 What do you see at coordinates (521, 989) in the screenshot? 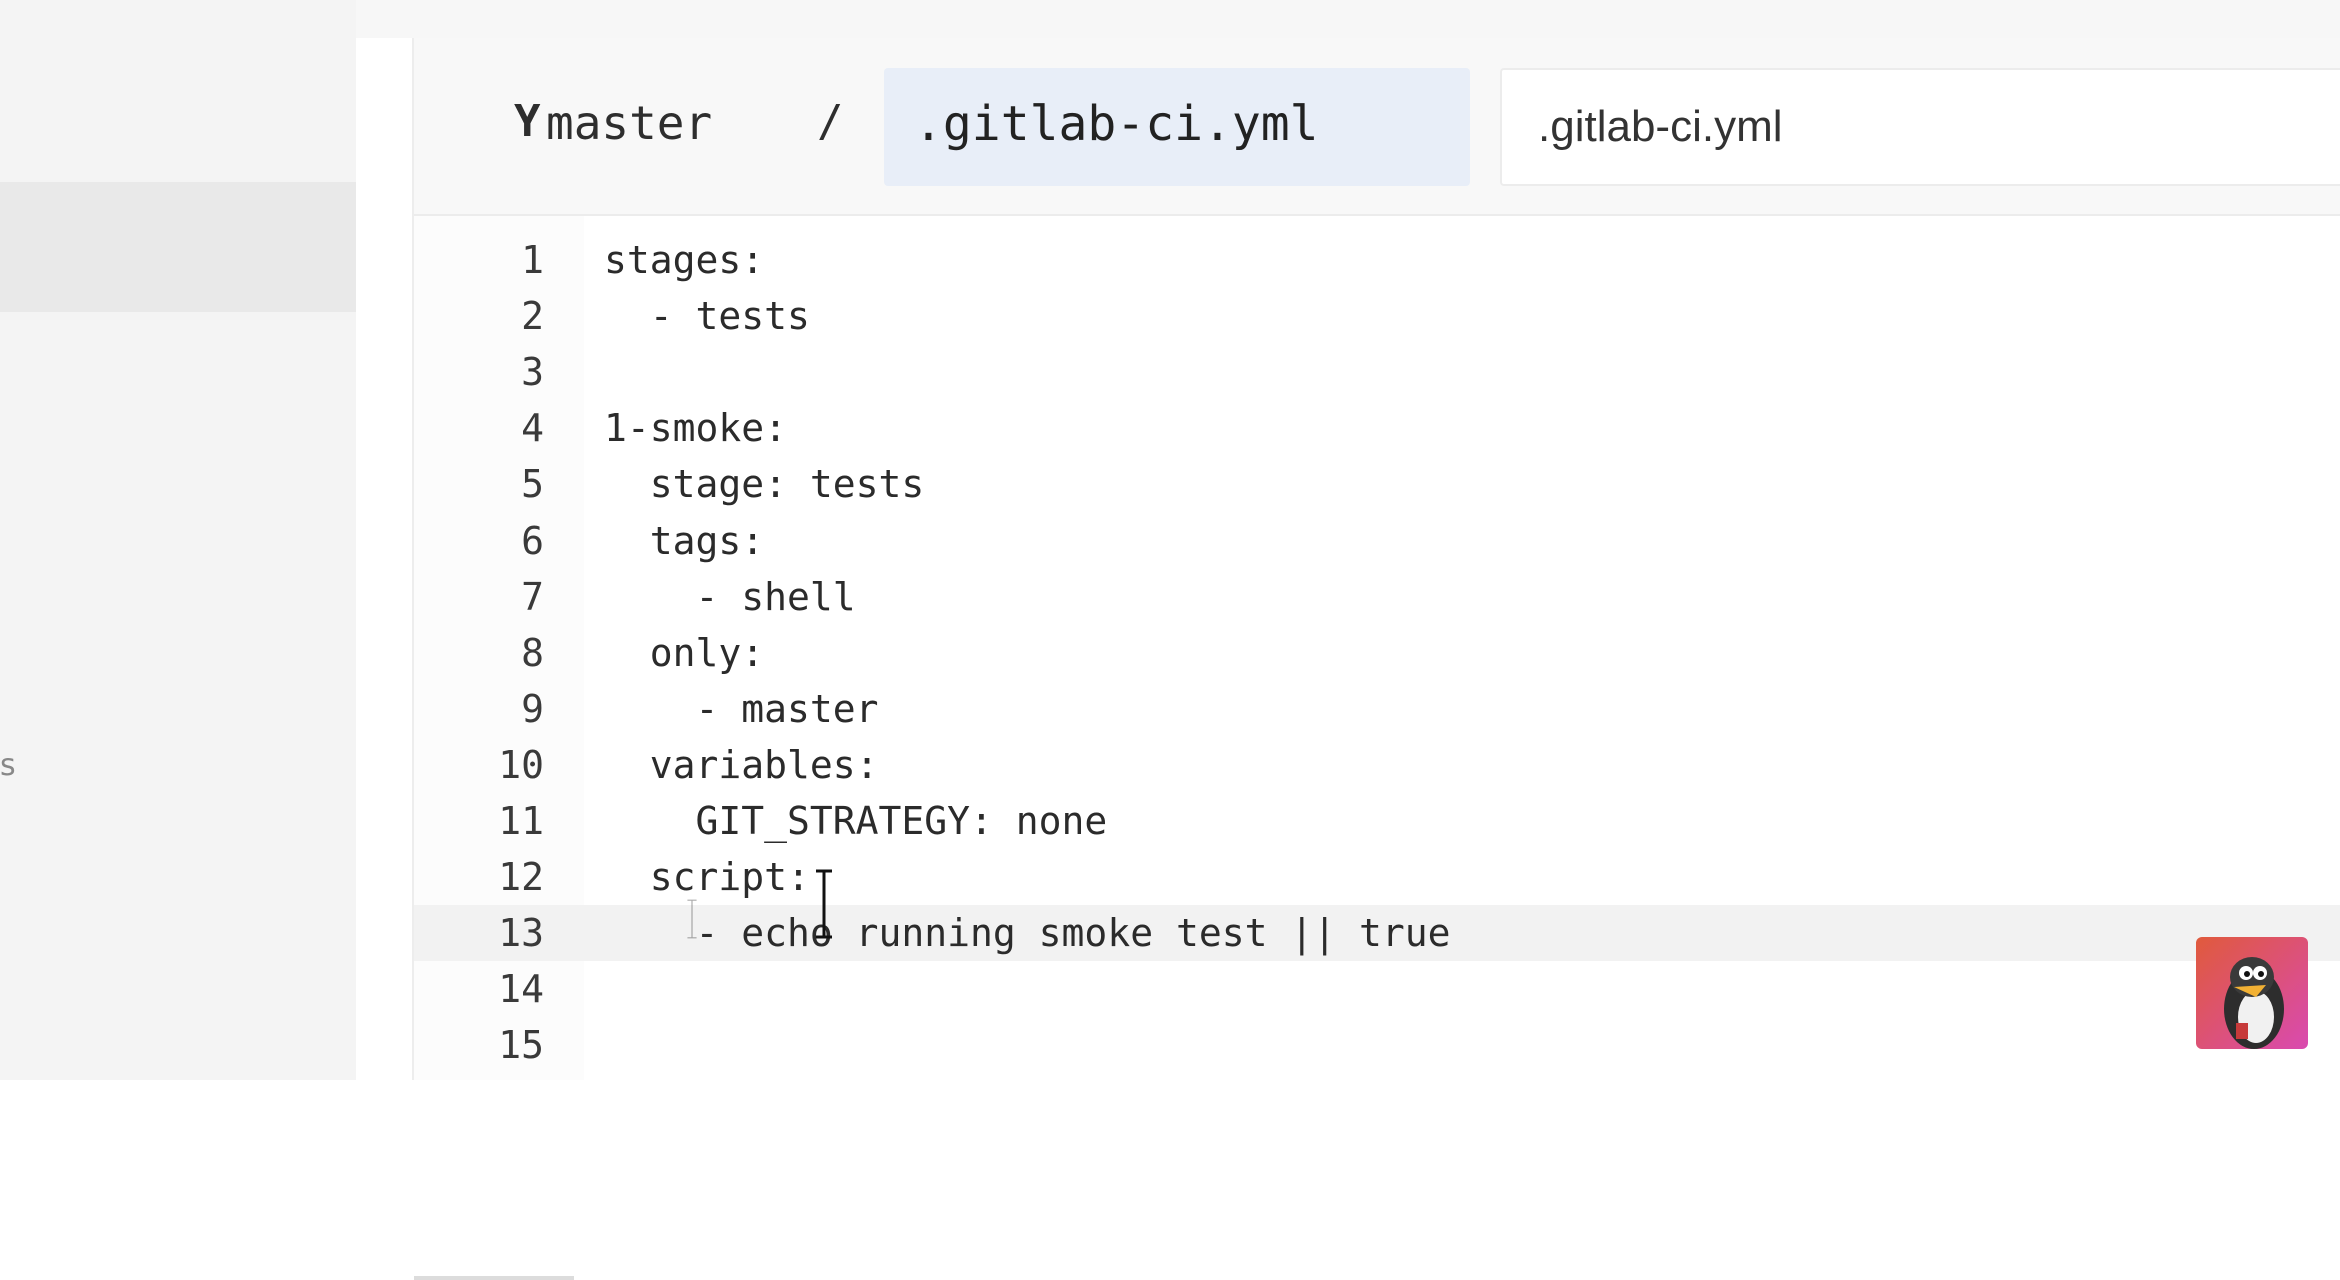
I see `line-number: 14` at bounding box center [521, 989].